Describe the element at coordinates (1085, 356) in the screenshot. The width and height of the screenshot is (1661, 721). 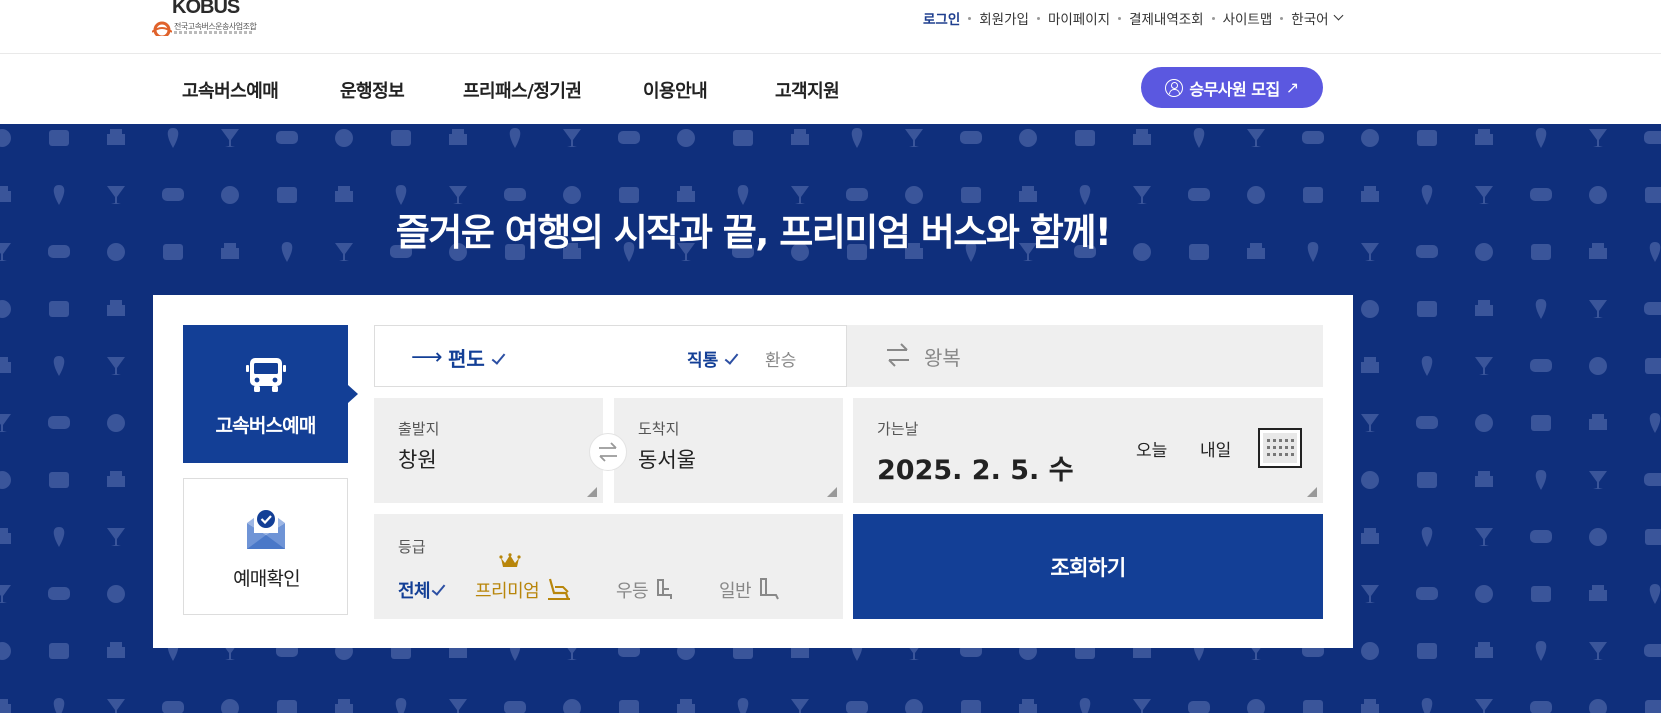
I see `roundtrip-option: 왕복` at that location.